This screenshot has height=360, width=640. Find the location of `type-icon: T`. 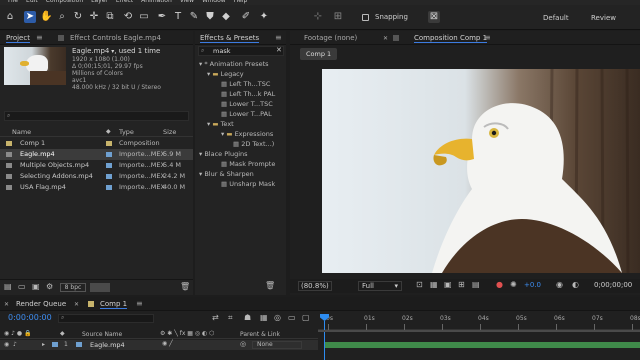

type-icon: T is located at coordinates (178, 17).